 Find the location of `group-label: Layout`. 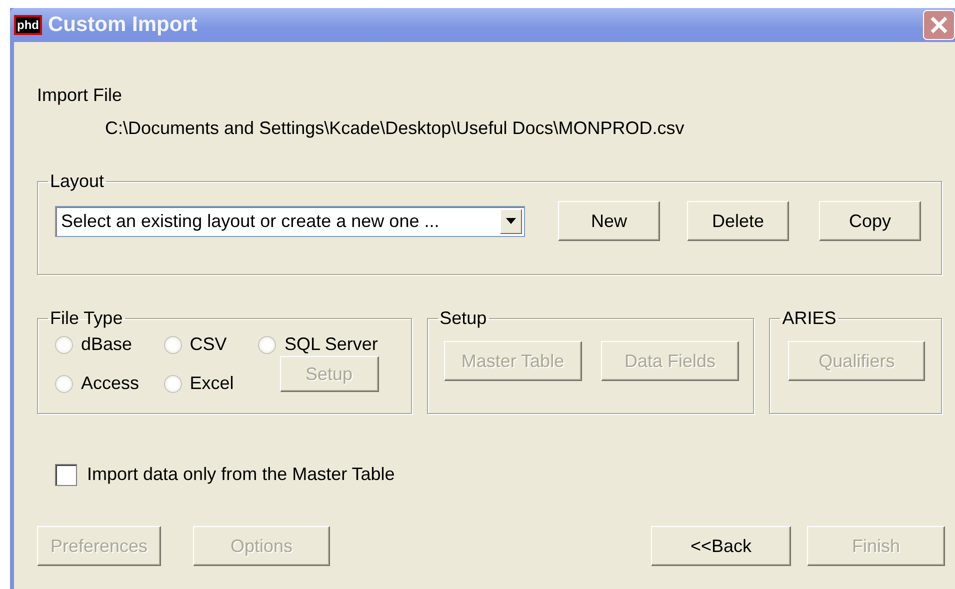

group-label: Layout is located at coordinates (77, 181).